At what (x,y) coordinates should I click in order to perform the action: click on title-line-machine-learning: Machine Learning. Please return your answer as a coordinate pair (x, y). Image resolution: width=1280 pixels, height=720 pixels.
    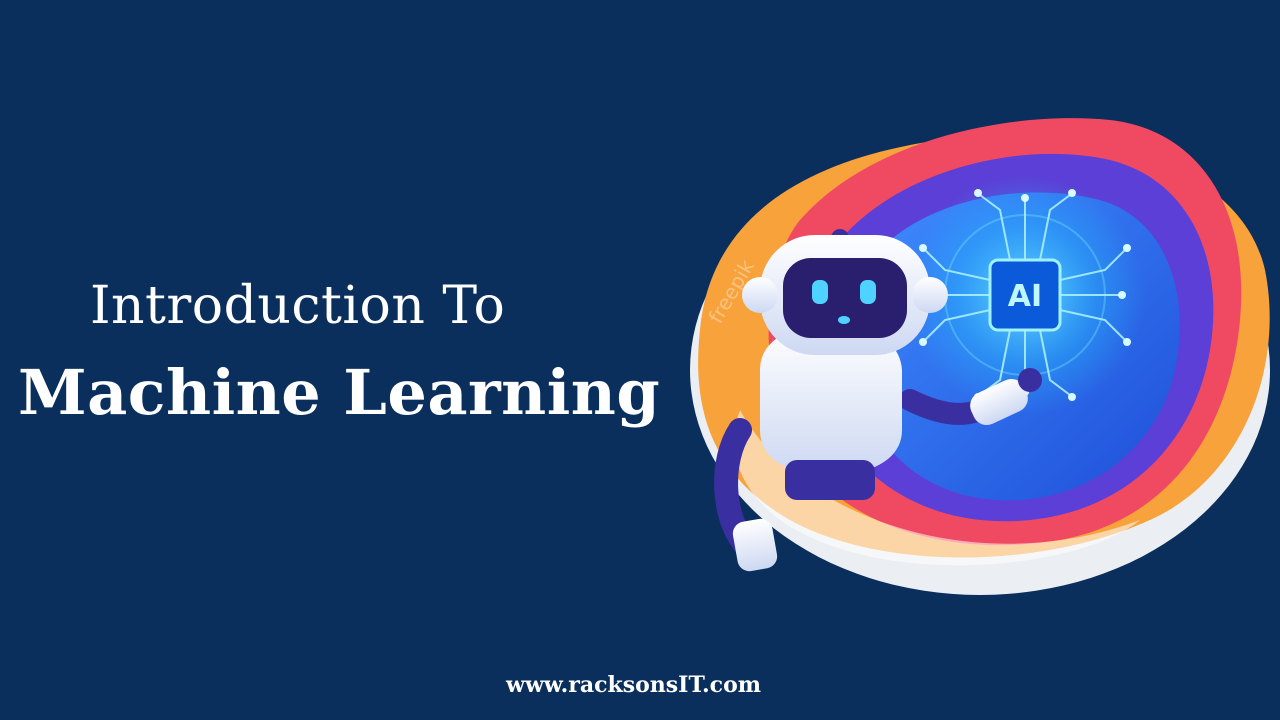
    Looking at the image, I should click on (339, 392).